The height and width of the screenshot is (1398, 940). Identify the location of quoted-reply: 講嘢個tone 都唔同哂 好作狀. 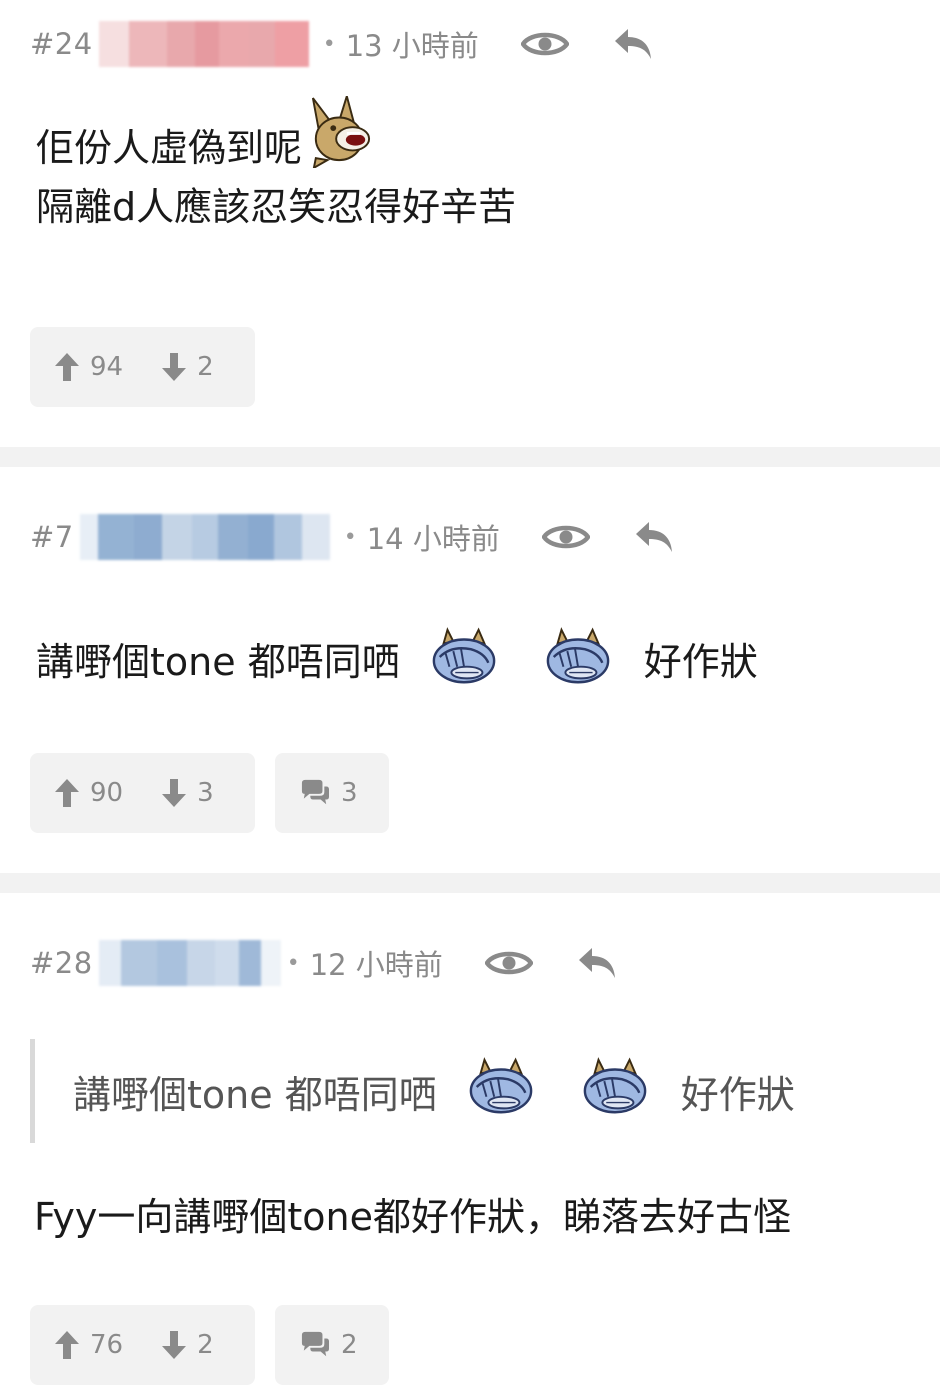
(412, 1091).